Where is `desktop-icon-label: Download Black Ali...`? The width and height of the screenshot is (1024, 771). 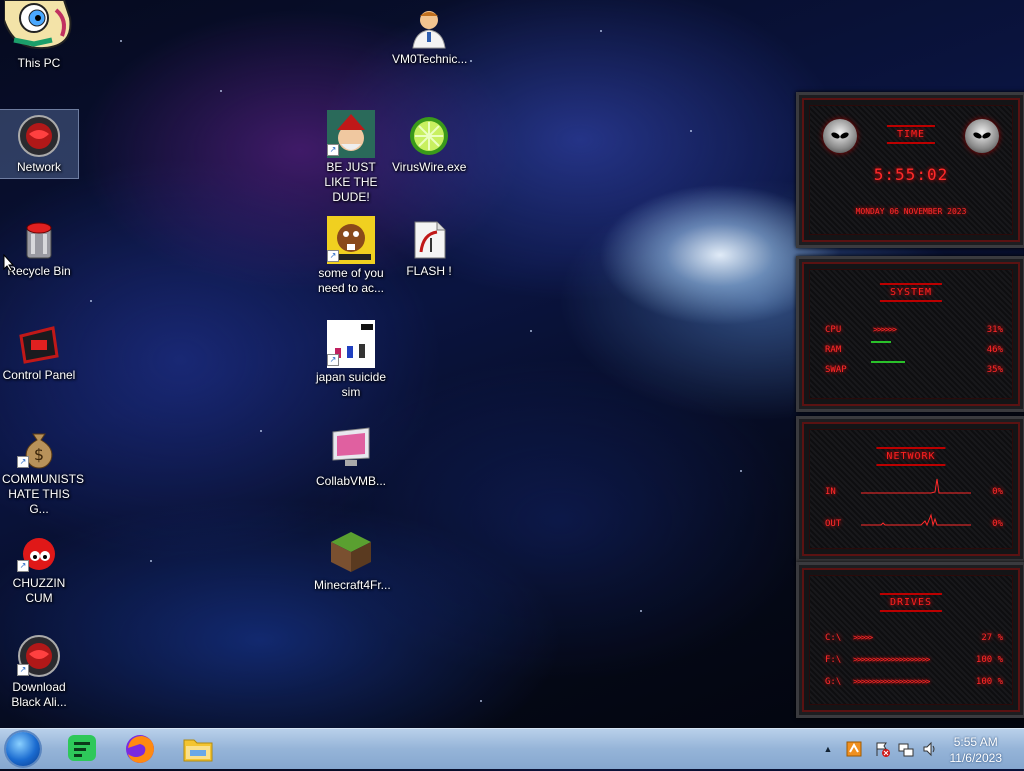
desktop-icon-label: Download Black Ali... is located at coordinates (39, 694).